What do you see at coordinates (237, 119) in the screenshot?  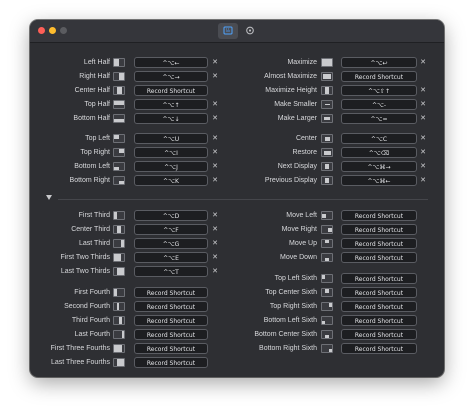 I see `shortcut-row: Make Larger ^⌥= ✕` at bounding box center [237, 119].